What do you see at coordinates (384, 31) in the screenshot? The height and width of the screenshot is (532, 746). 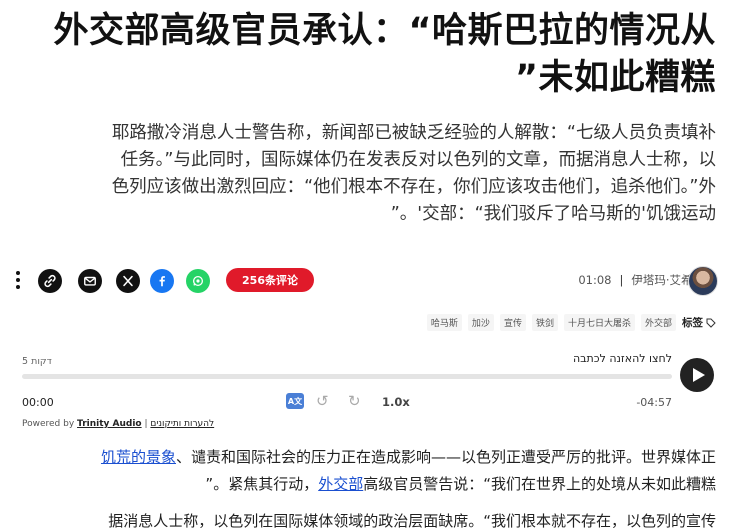 I see `headline-line-1: 外交部高级官员承认：“哈斯巴拉的情况从` at bounding box center [384, 31].